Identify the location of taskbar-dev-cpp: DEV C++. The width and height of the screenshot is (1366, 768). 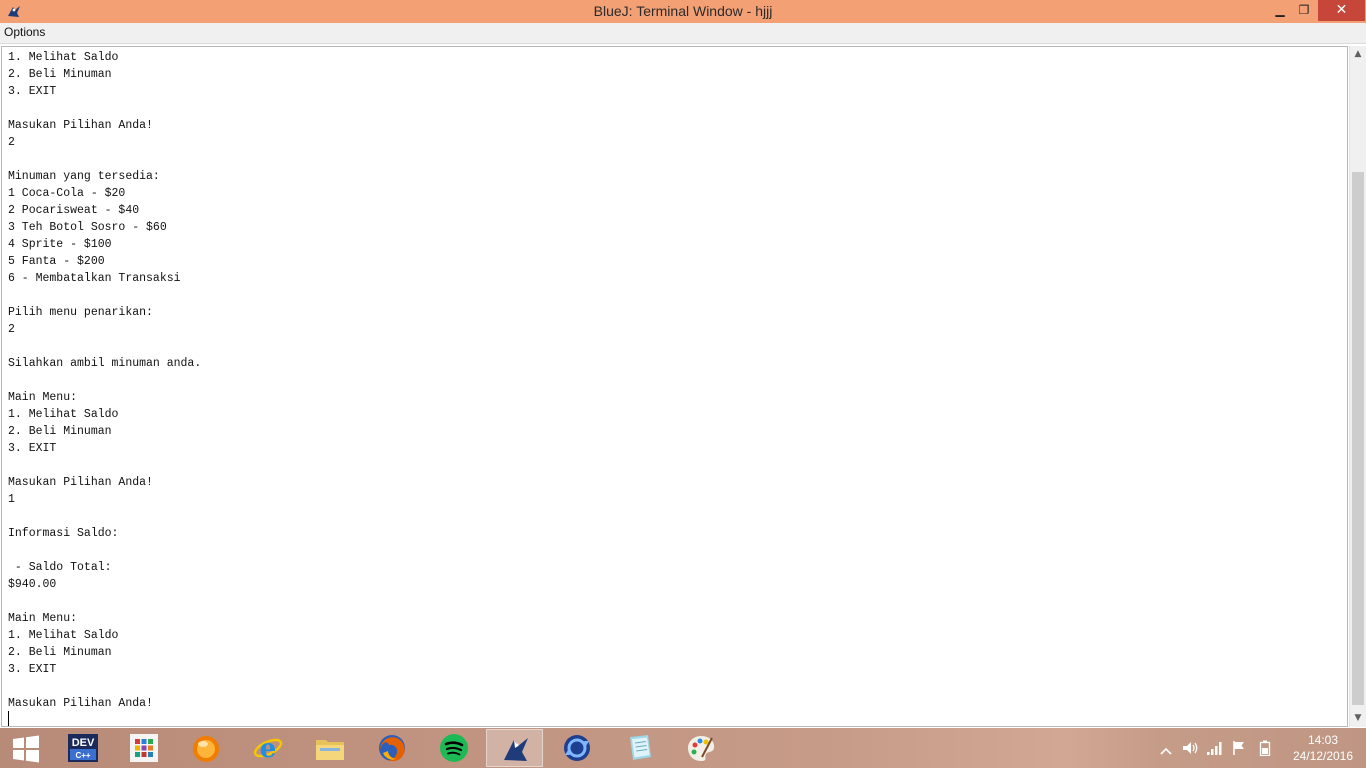
(82, 748).